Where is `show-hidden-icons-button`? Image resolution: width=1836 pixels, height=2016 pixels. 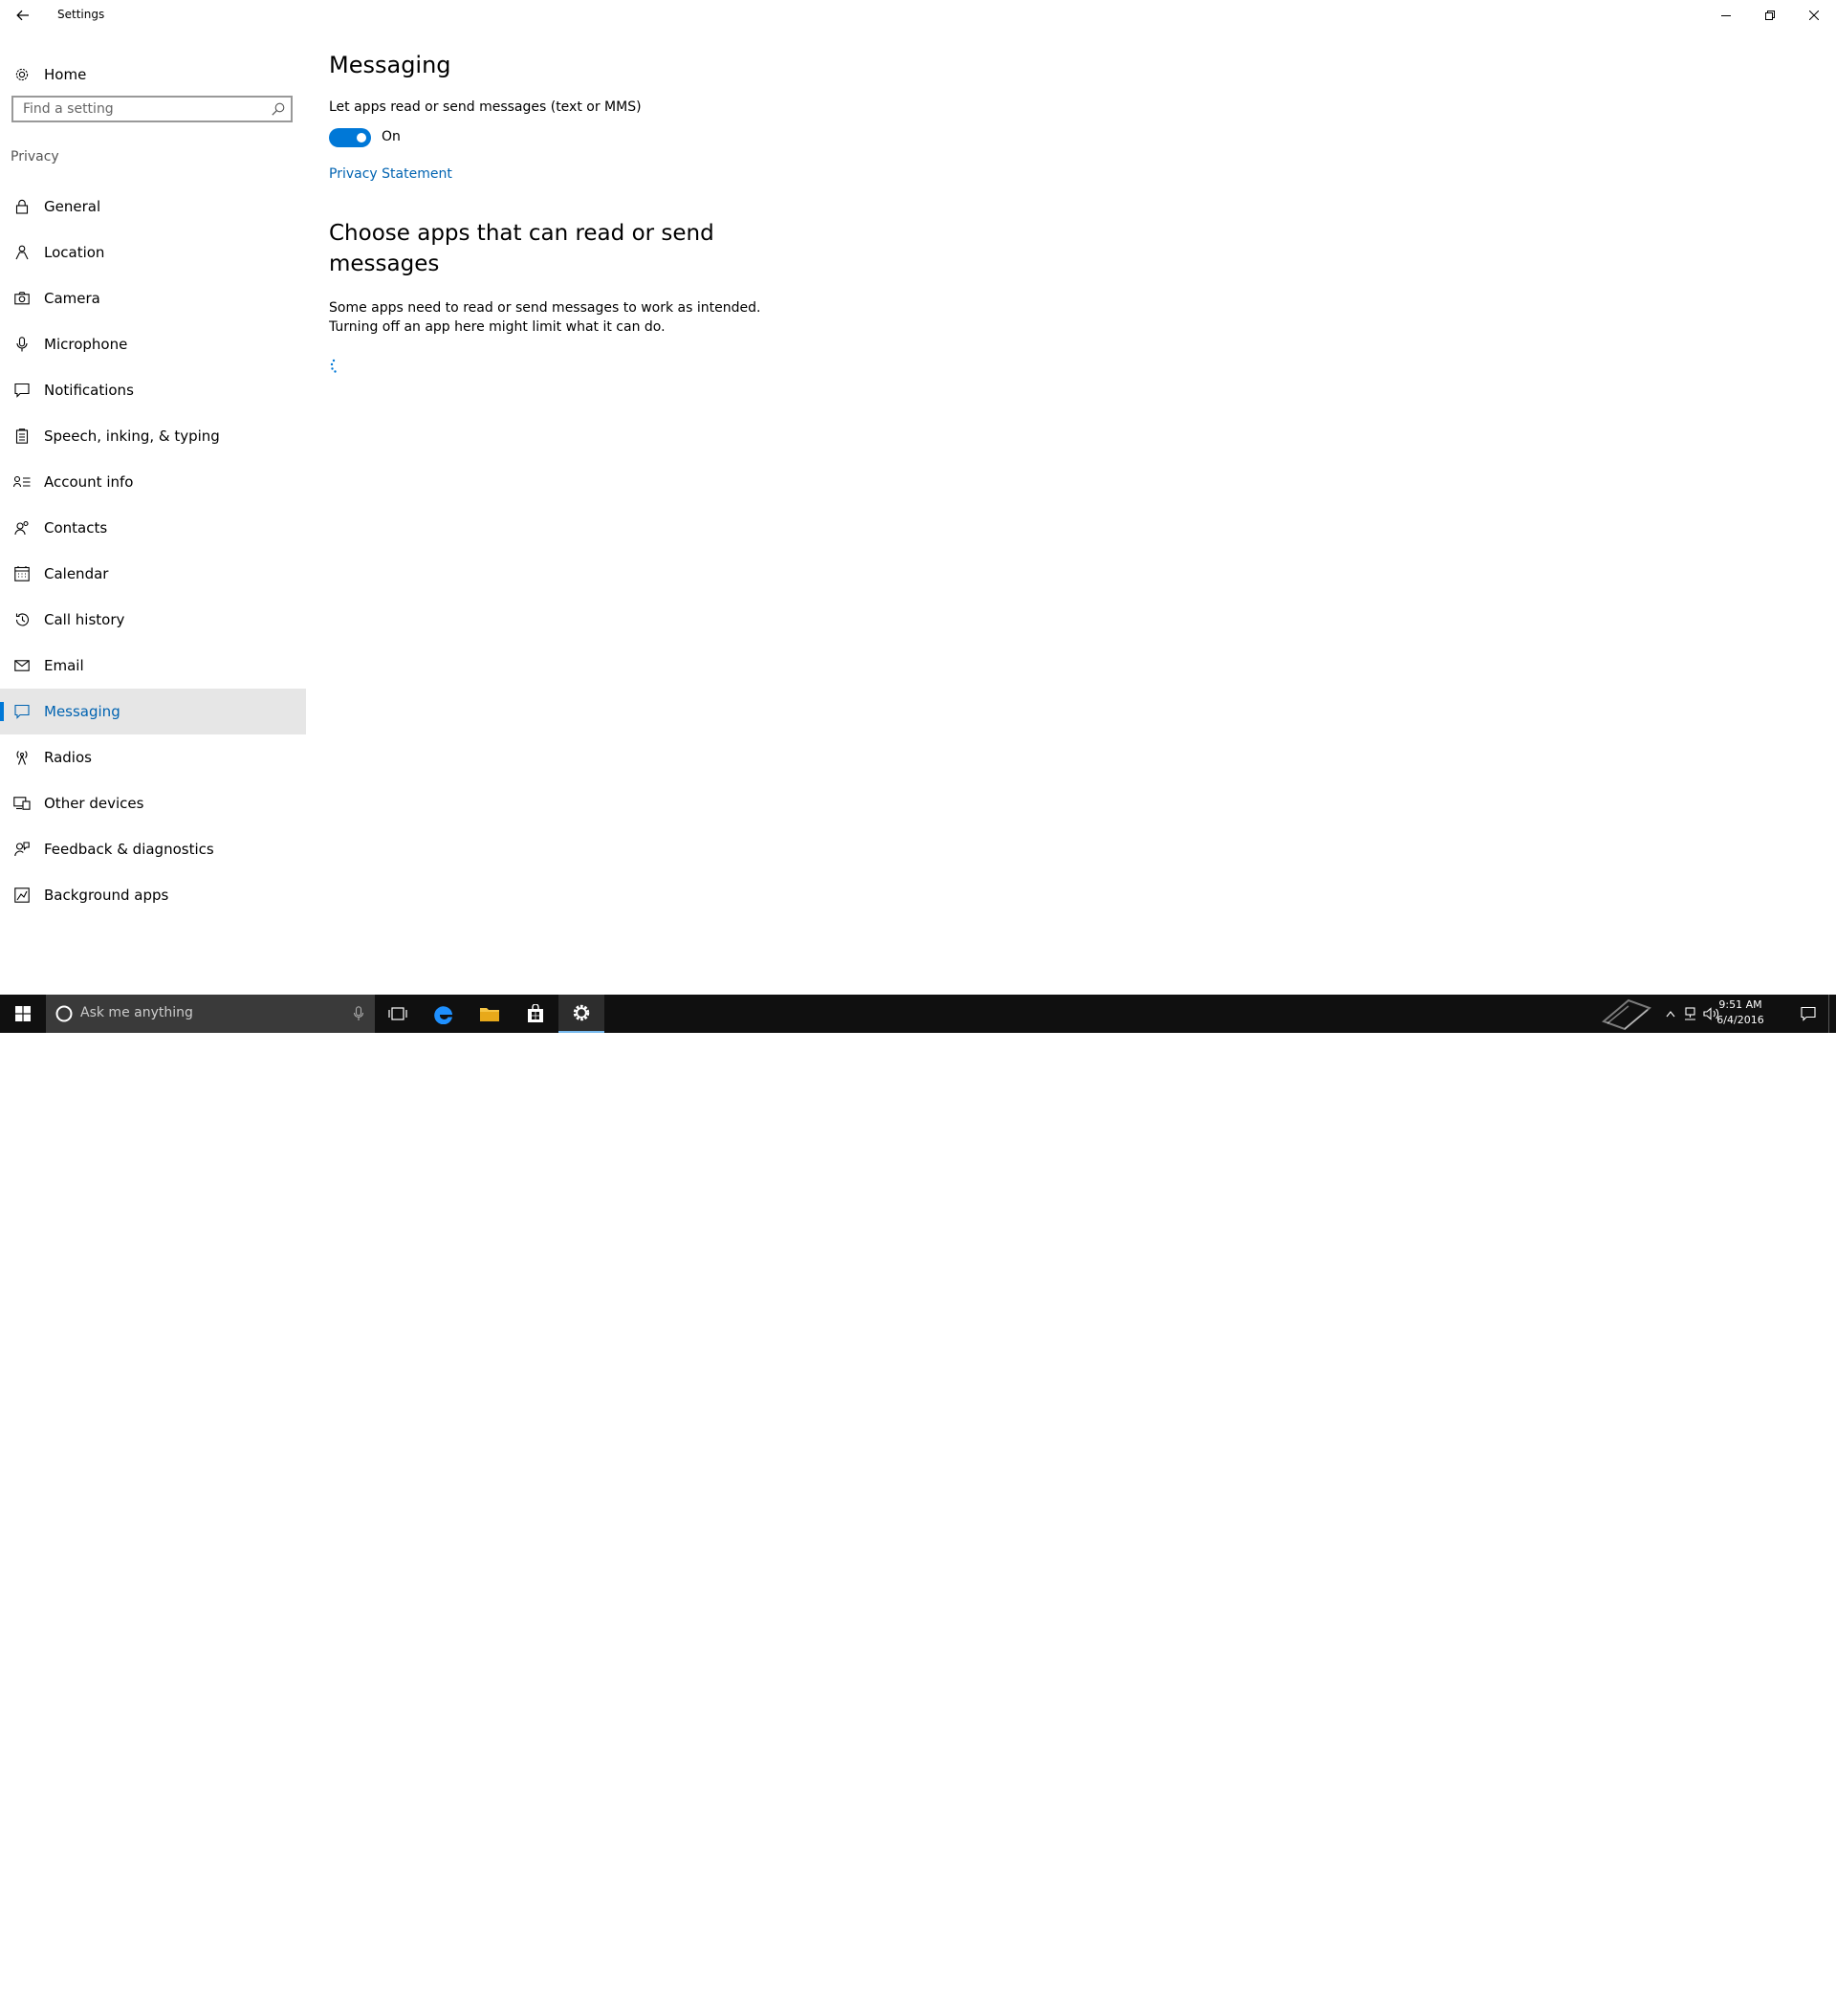 show-hidden-icons-button is located at coordinates (1670, 1014).